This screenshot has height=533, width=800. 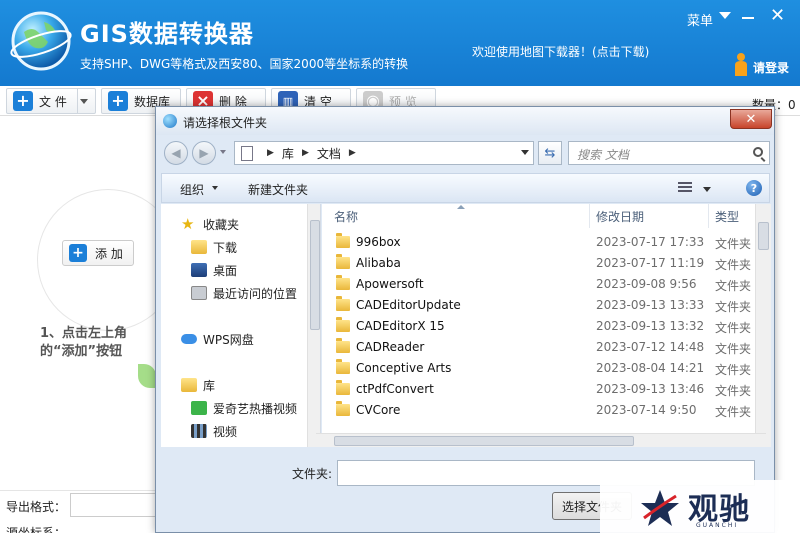 What do you see at coordinates (36, 507) in the screenshot?
I see `export-format-label: 导出格式：` at bounding box center [36, 507].